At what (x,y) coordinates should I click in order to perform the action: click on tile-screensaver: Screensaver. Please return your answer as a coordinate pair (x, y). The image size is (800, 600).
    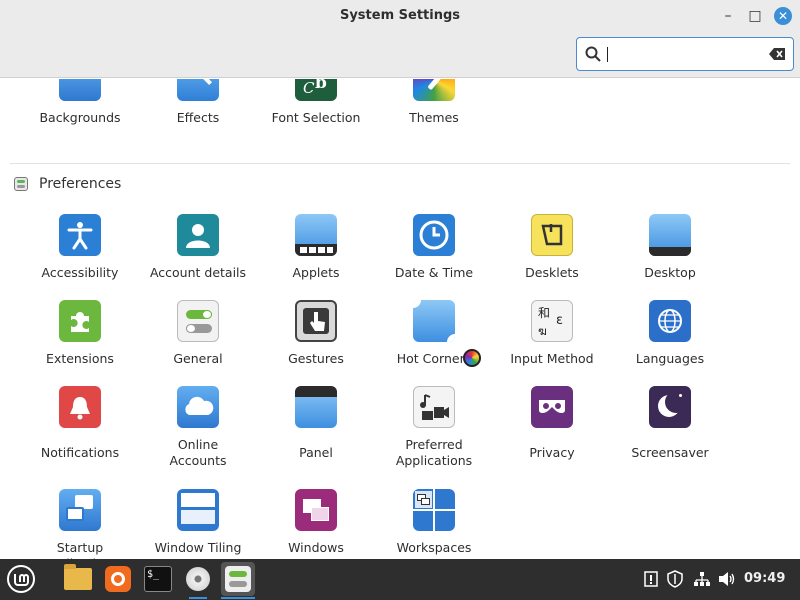
    Looking at the image, I should click on (670, 423).